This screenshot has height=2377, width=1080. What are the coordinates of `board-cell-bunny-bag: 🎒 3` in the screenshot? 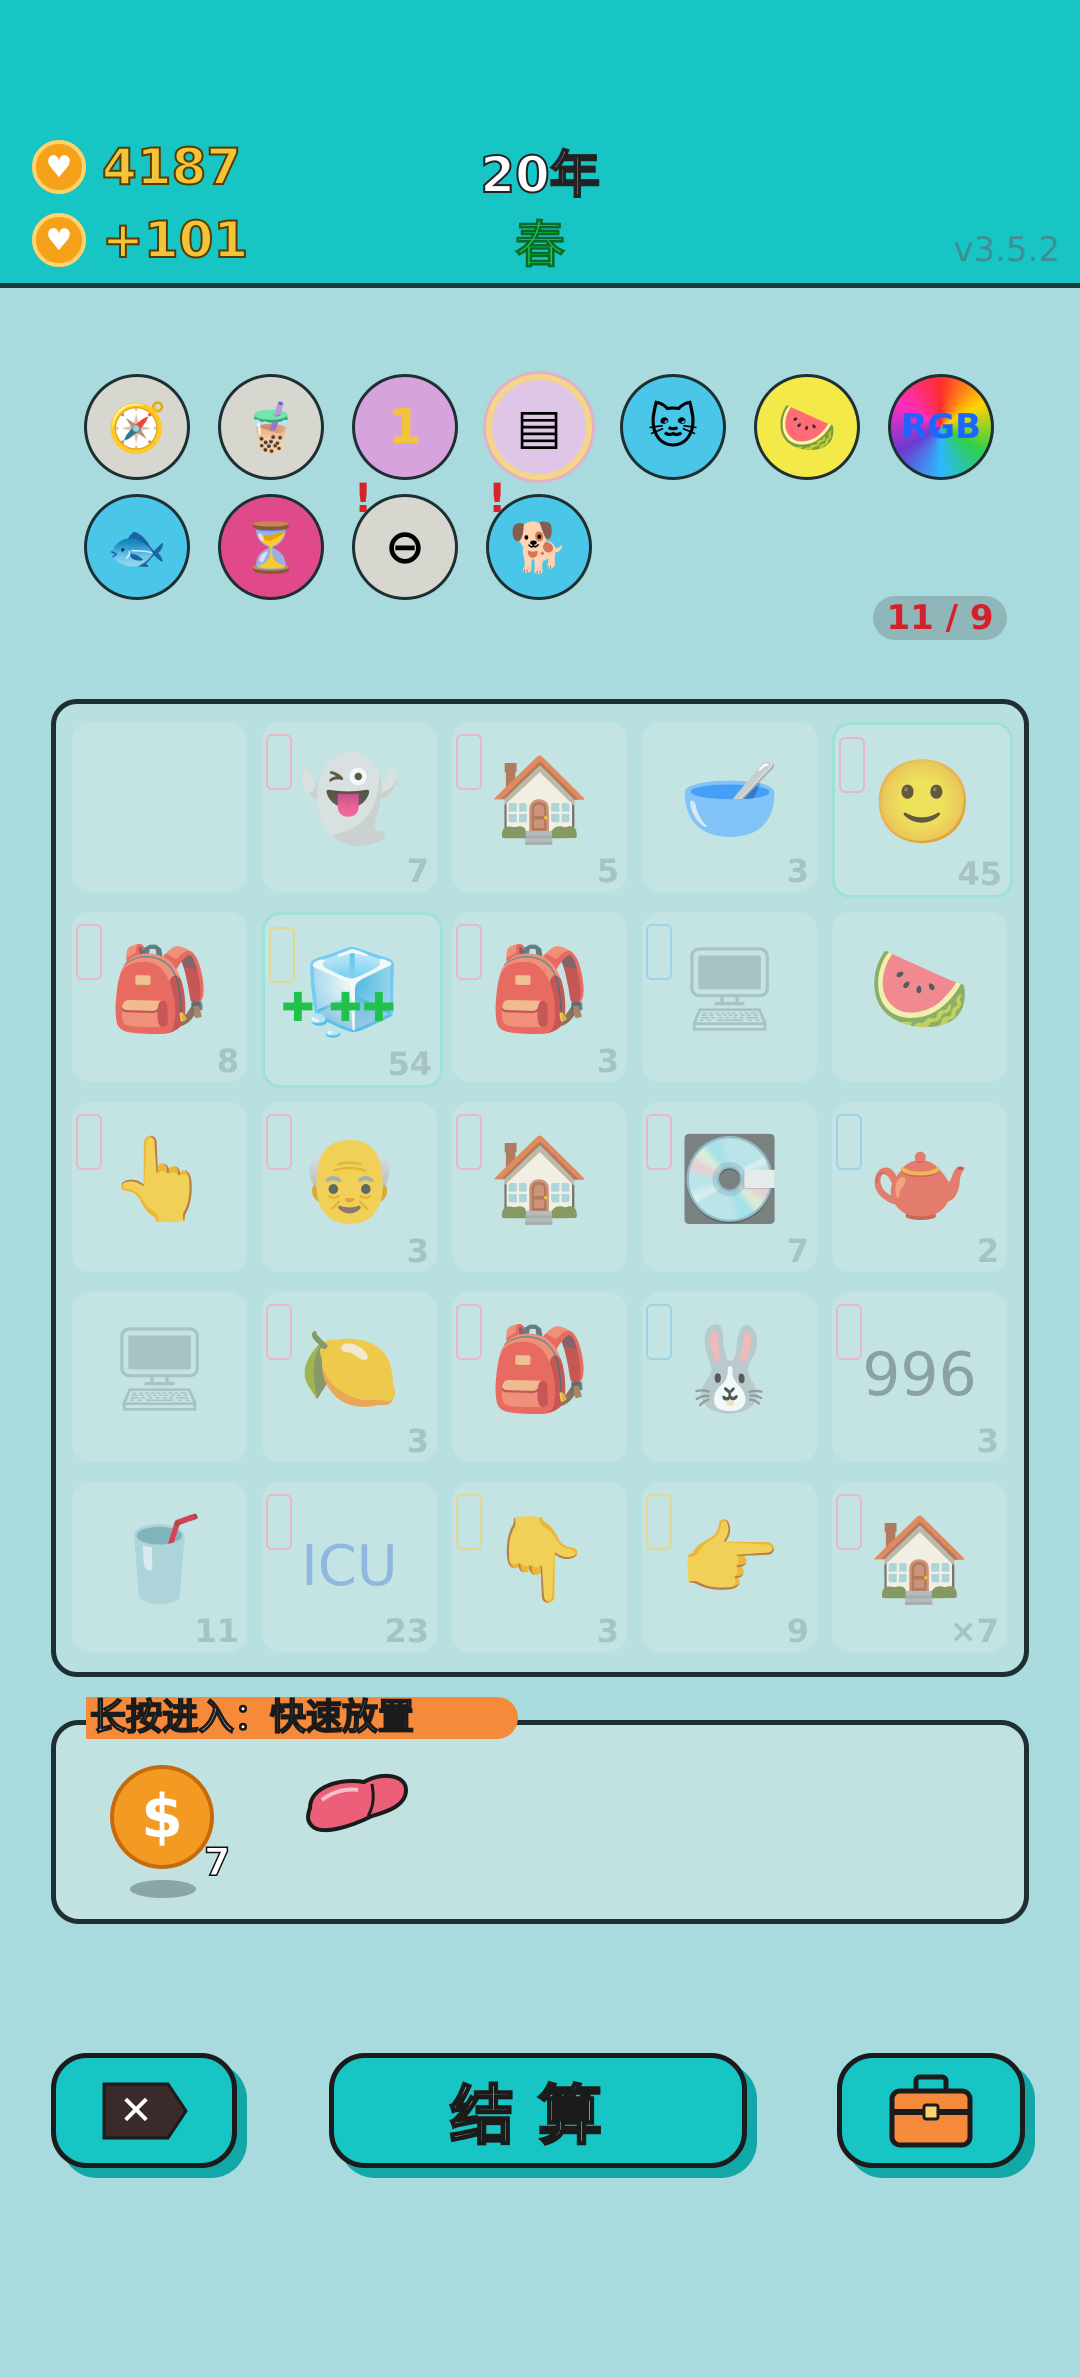 It's located at (539, 997).